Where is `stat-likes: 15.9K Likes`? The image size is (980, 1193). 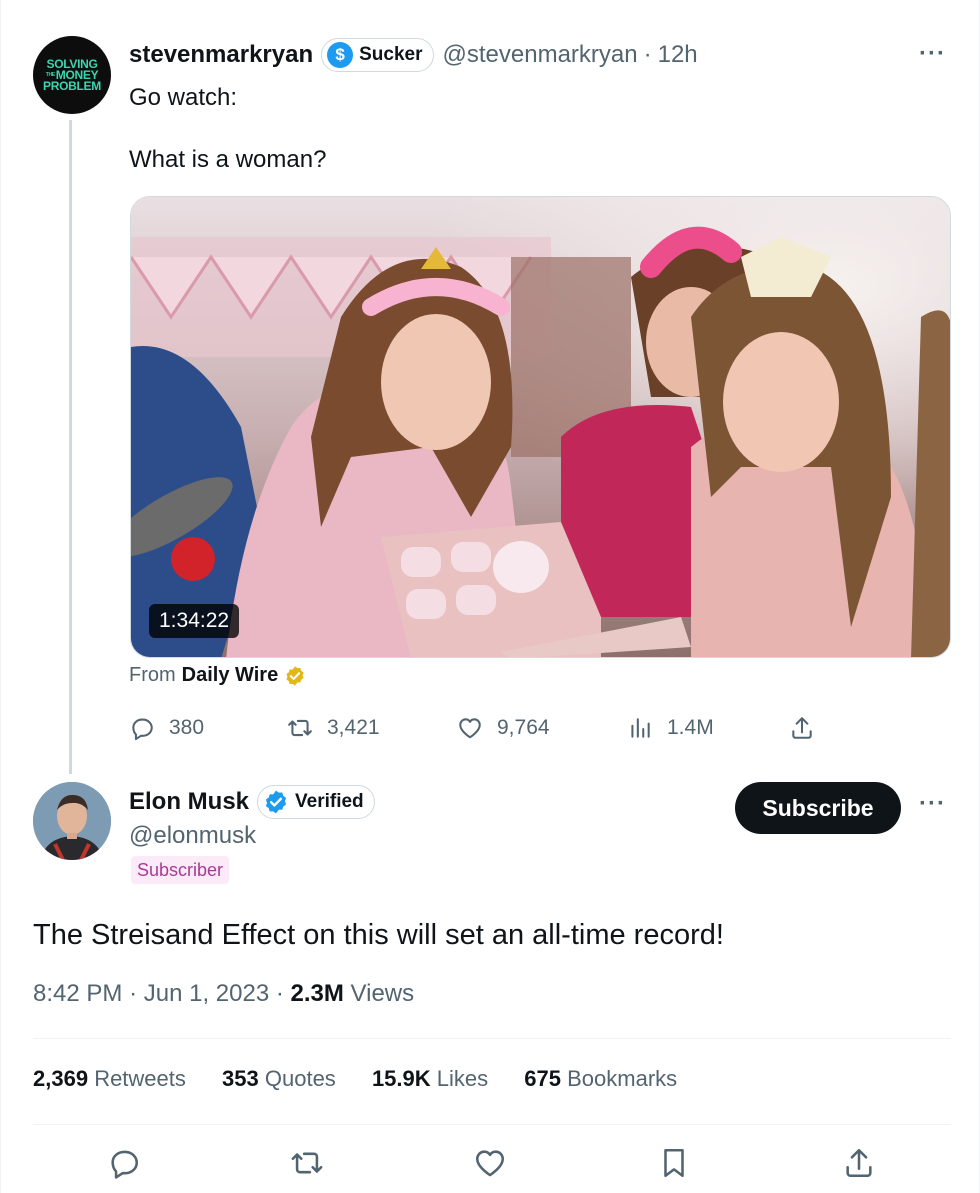
stat-likes: 15.9K Likes is located at coordinates (430, 1078).